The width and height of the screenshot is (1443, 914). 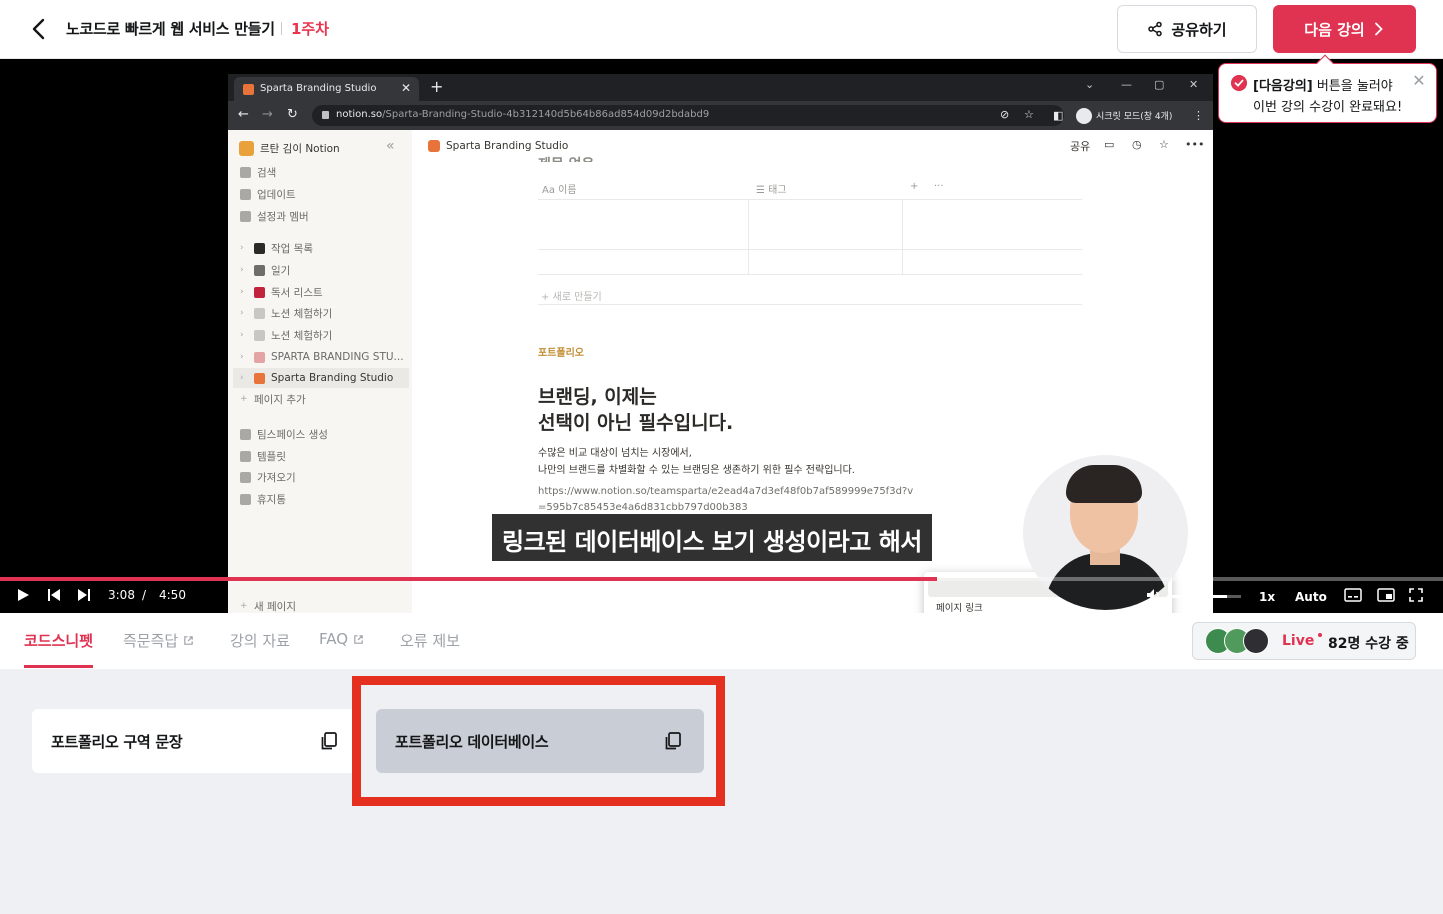 What do you see at coordinates (1154, 595) in the screenshot?
I see `volume-icon` at bounding box center [1154, 595].